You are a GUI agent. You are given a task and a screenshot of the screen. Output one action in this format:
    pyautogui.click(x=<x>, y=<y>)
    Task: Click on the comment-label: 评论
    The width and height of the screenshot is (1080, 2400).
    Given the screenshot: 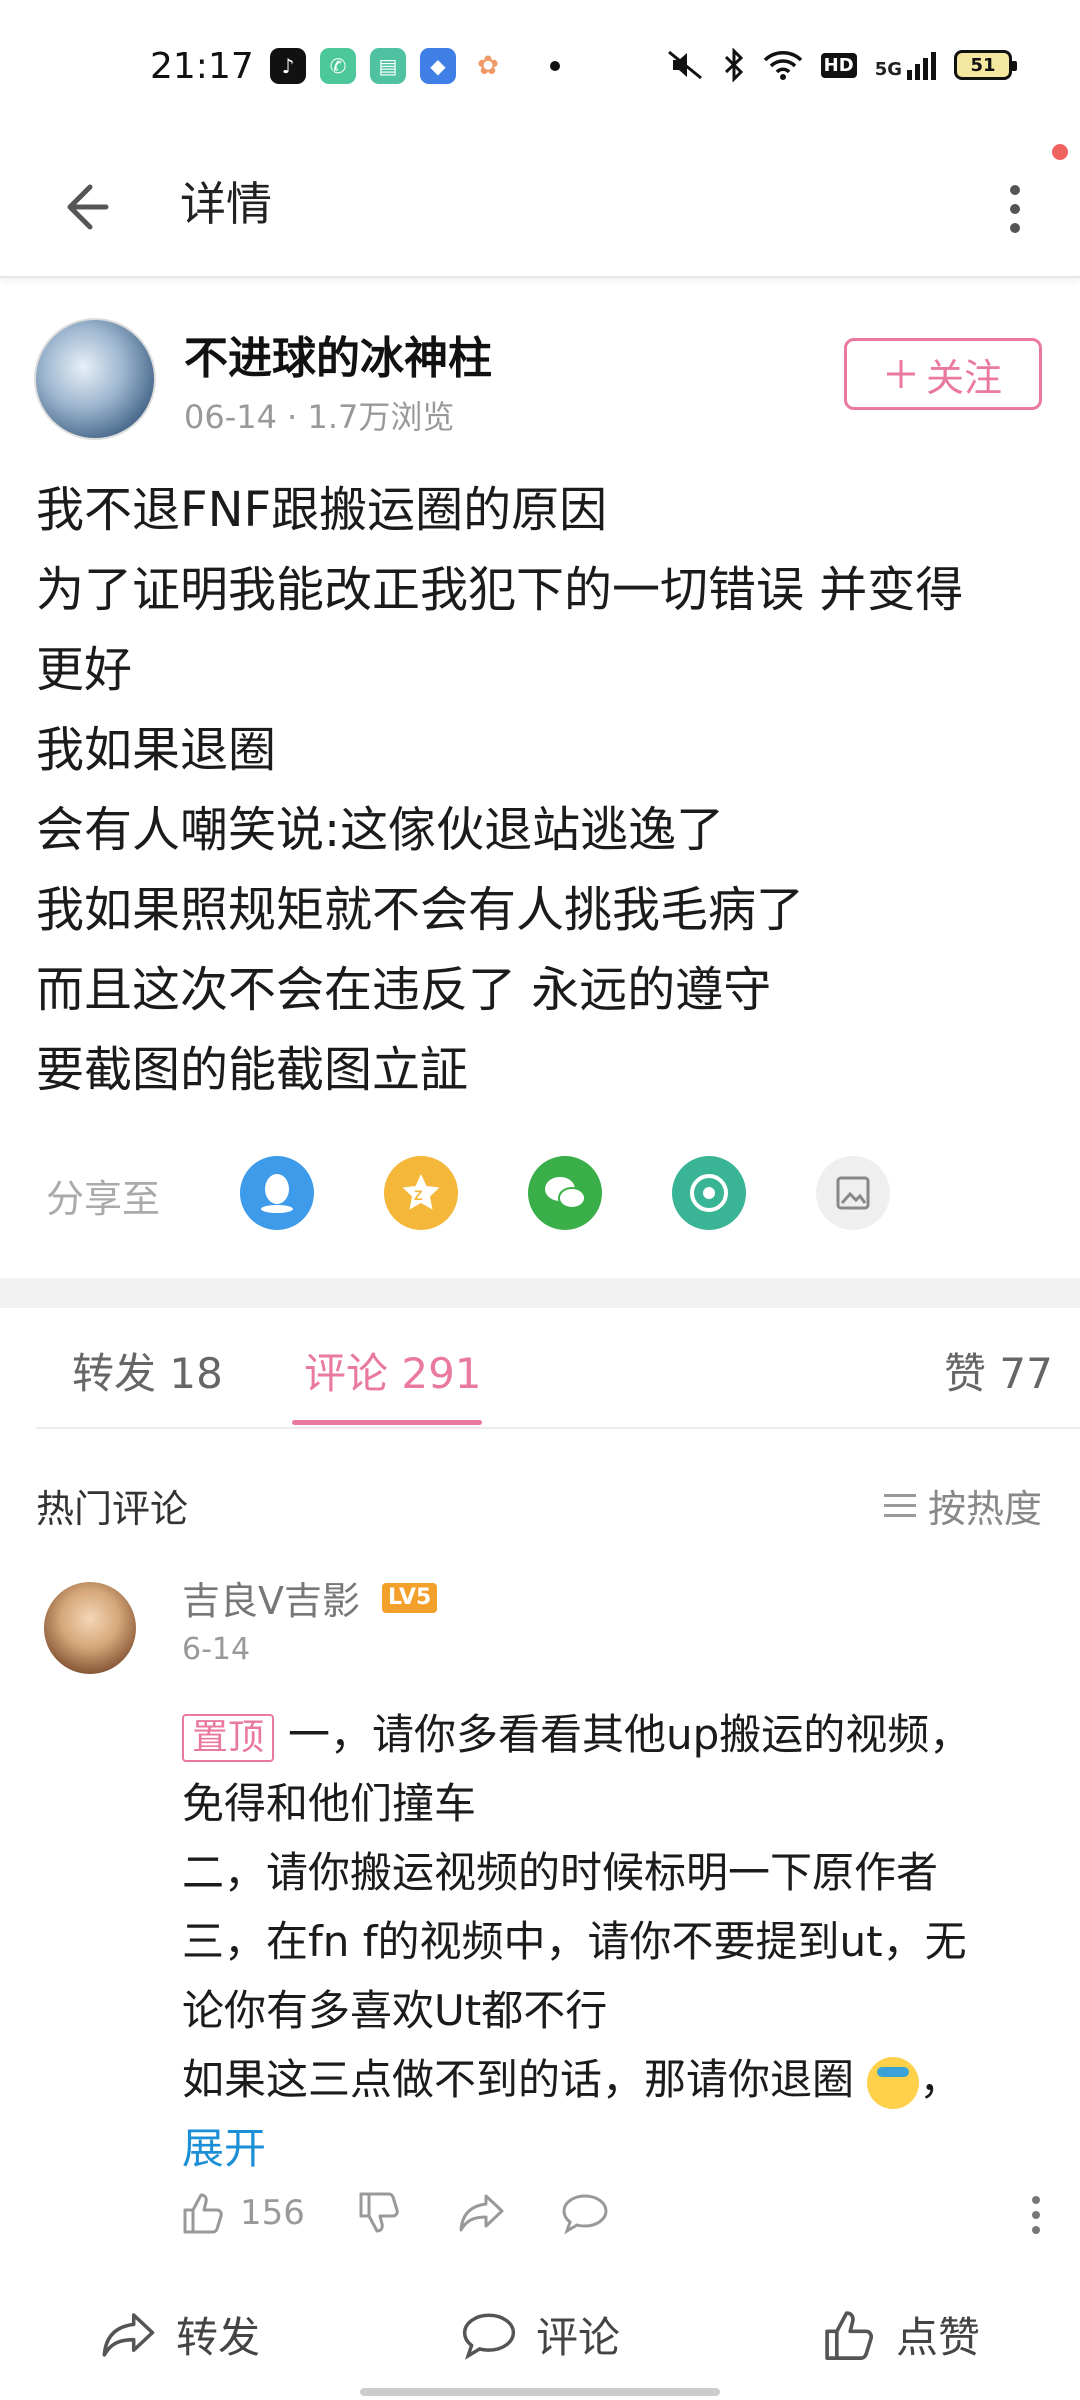 What is the action you would take?
    pyautogui.click(x=578, y=2337)
    